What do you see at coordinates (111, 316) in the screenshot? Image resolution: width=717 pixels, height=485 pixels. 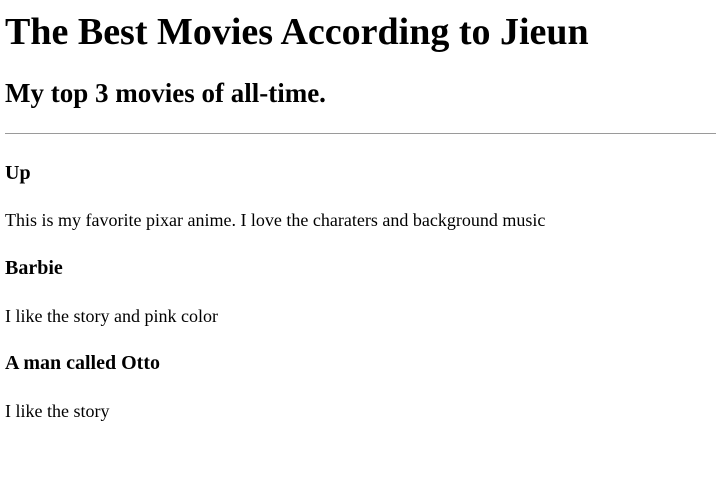 I see `movie-description: I like the story and pink color` at bounding box center [111, 316].